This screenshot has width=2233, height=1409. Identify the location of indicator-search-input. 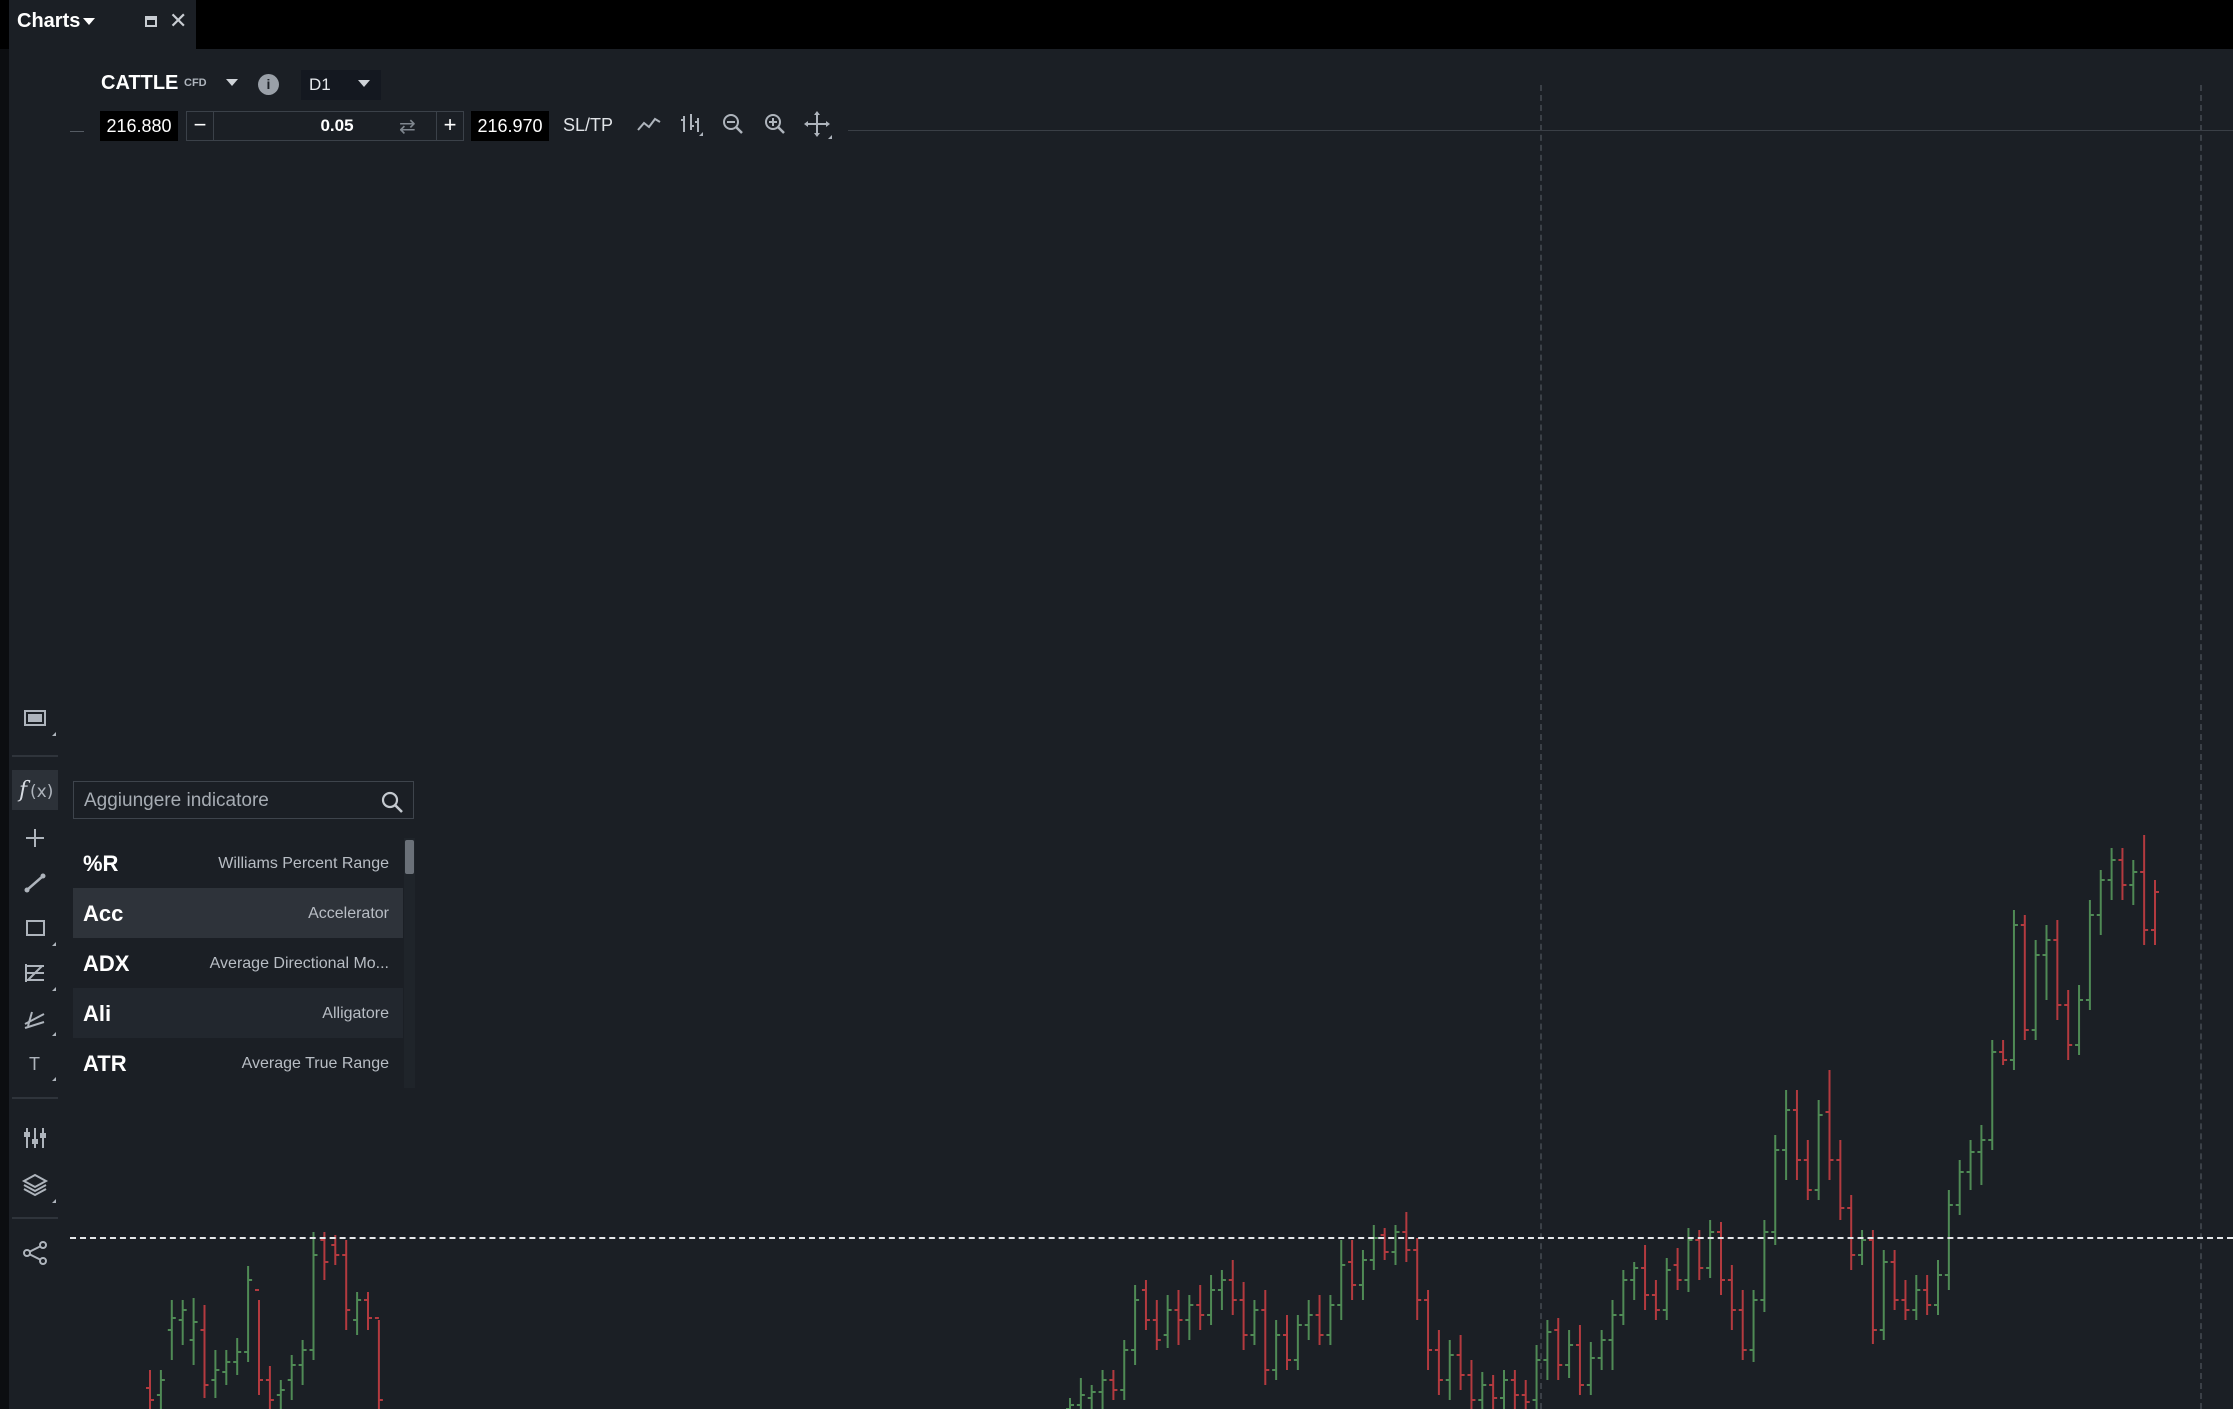
(229, 801).